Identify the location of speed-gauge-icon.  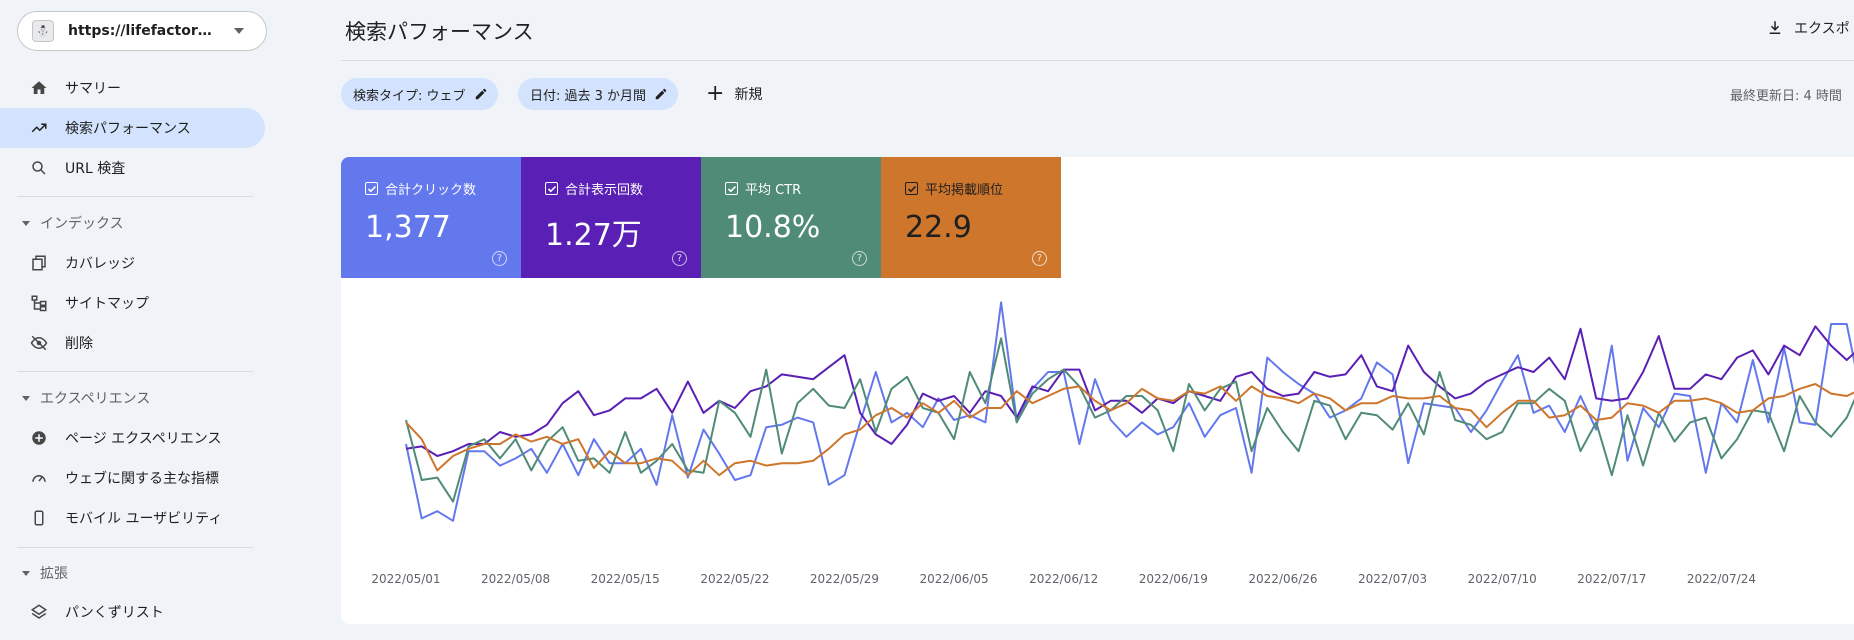
(39, 478).